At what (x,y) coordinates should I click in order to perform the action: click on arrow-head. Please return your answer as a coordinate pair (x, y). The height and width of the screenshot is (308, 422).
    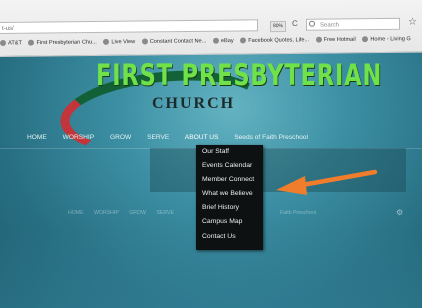
    Looking at the image, I should click on (291, 185).